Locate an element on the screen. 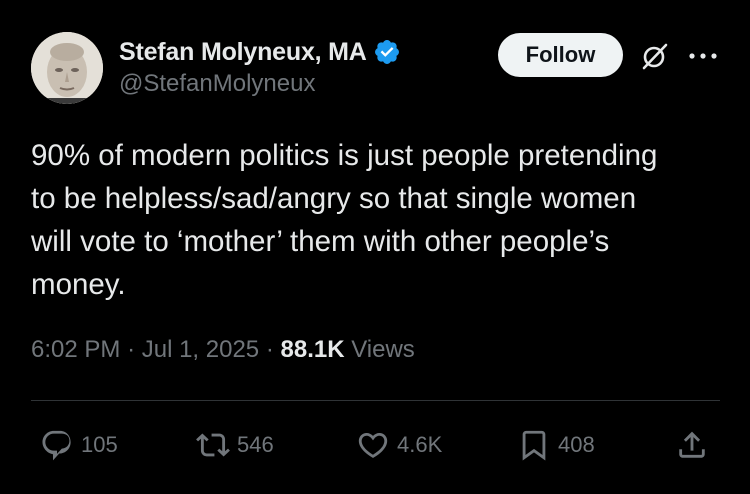 This screenshot has width=750, height=494. avatar-image is located at coordinates (67, 68).